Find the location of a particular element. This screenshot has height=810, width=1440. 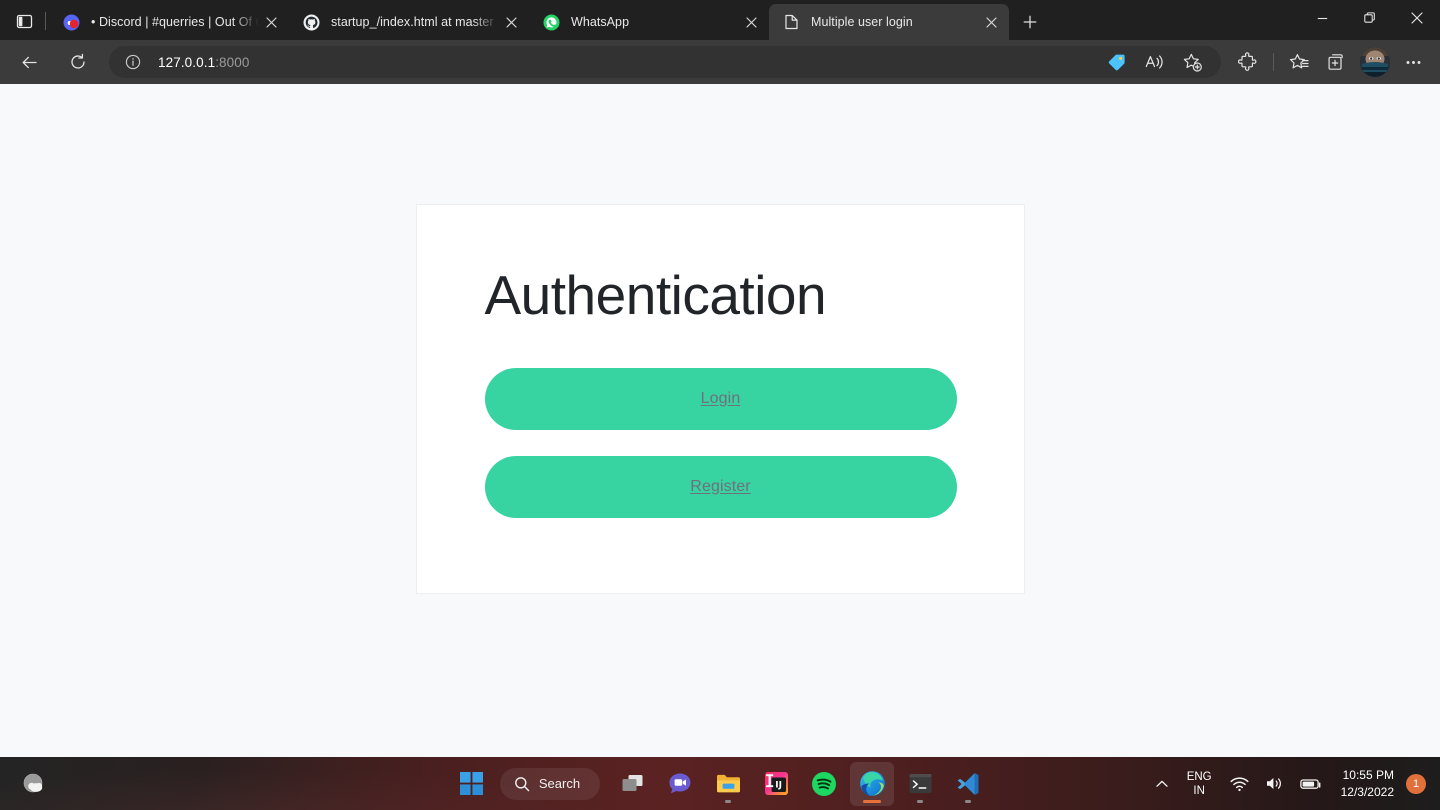

tab-title: startup_/index.html at master · D is located at coordinates (415, 22).